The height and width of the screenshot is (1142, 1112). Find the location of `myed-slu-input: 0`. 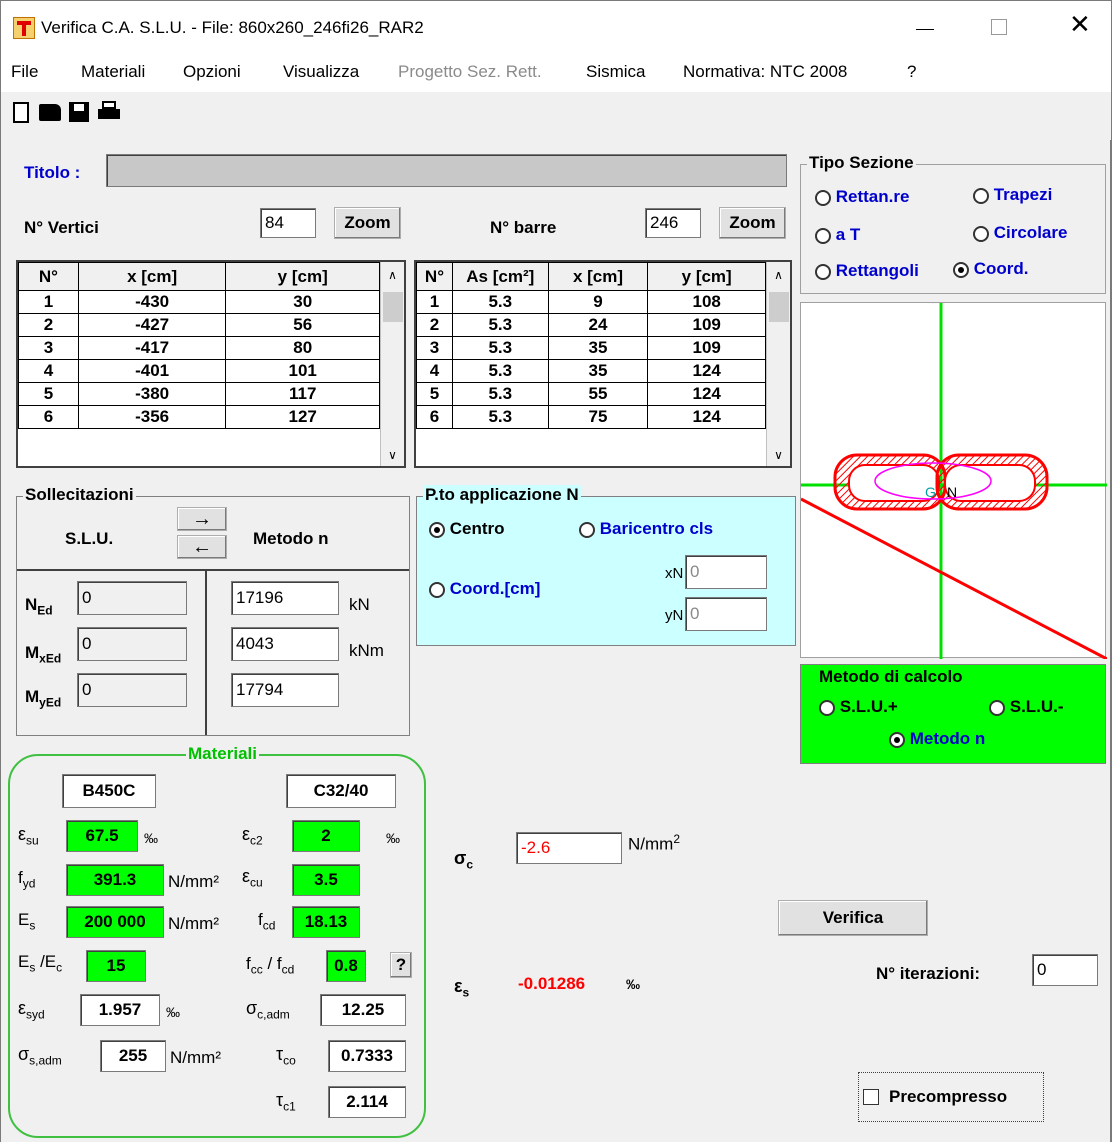

myed-slu-input: 0 is located at coordinates (132, 690).